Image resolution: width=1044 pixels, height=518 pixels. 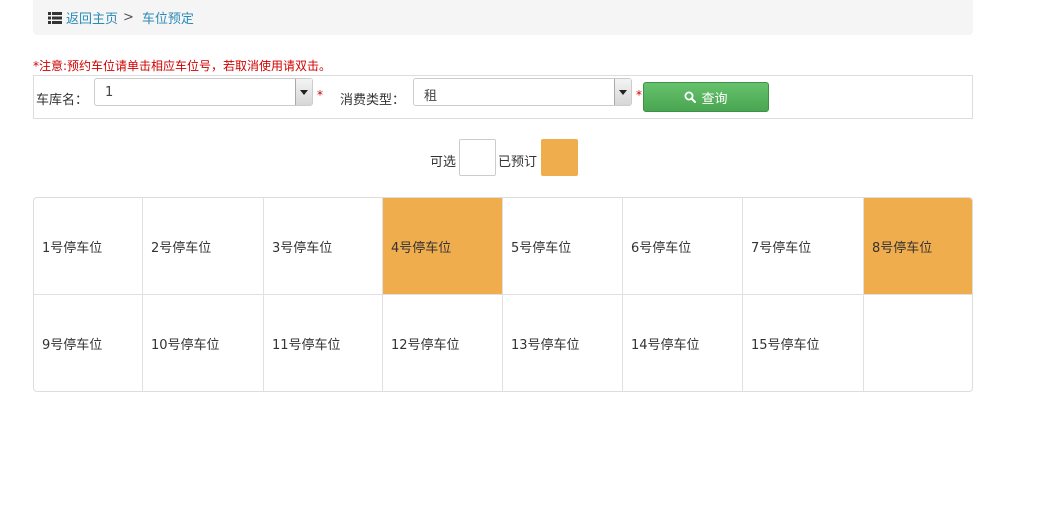 What do you see at coordinates (323, 343) in the screenshot?
I see `parking-slot: 11号停车位` at bounding box center [323, 343].